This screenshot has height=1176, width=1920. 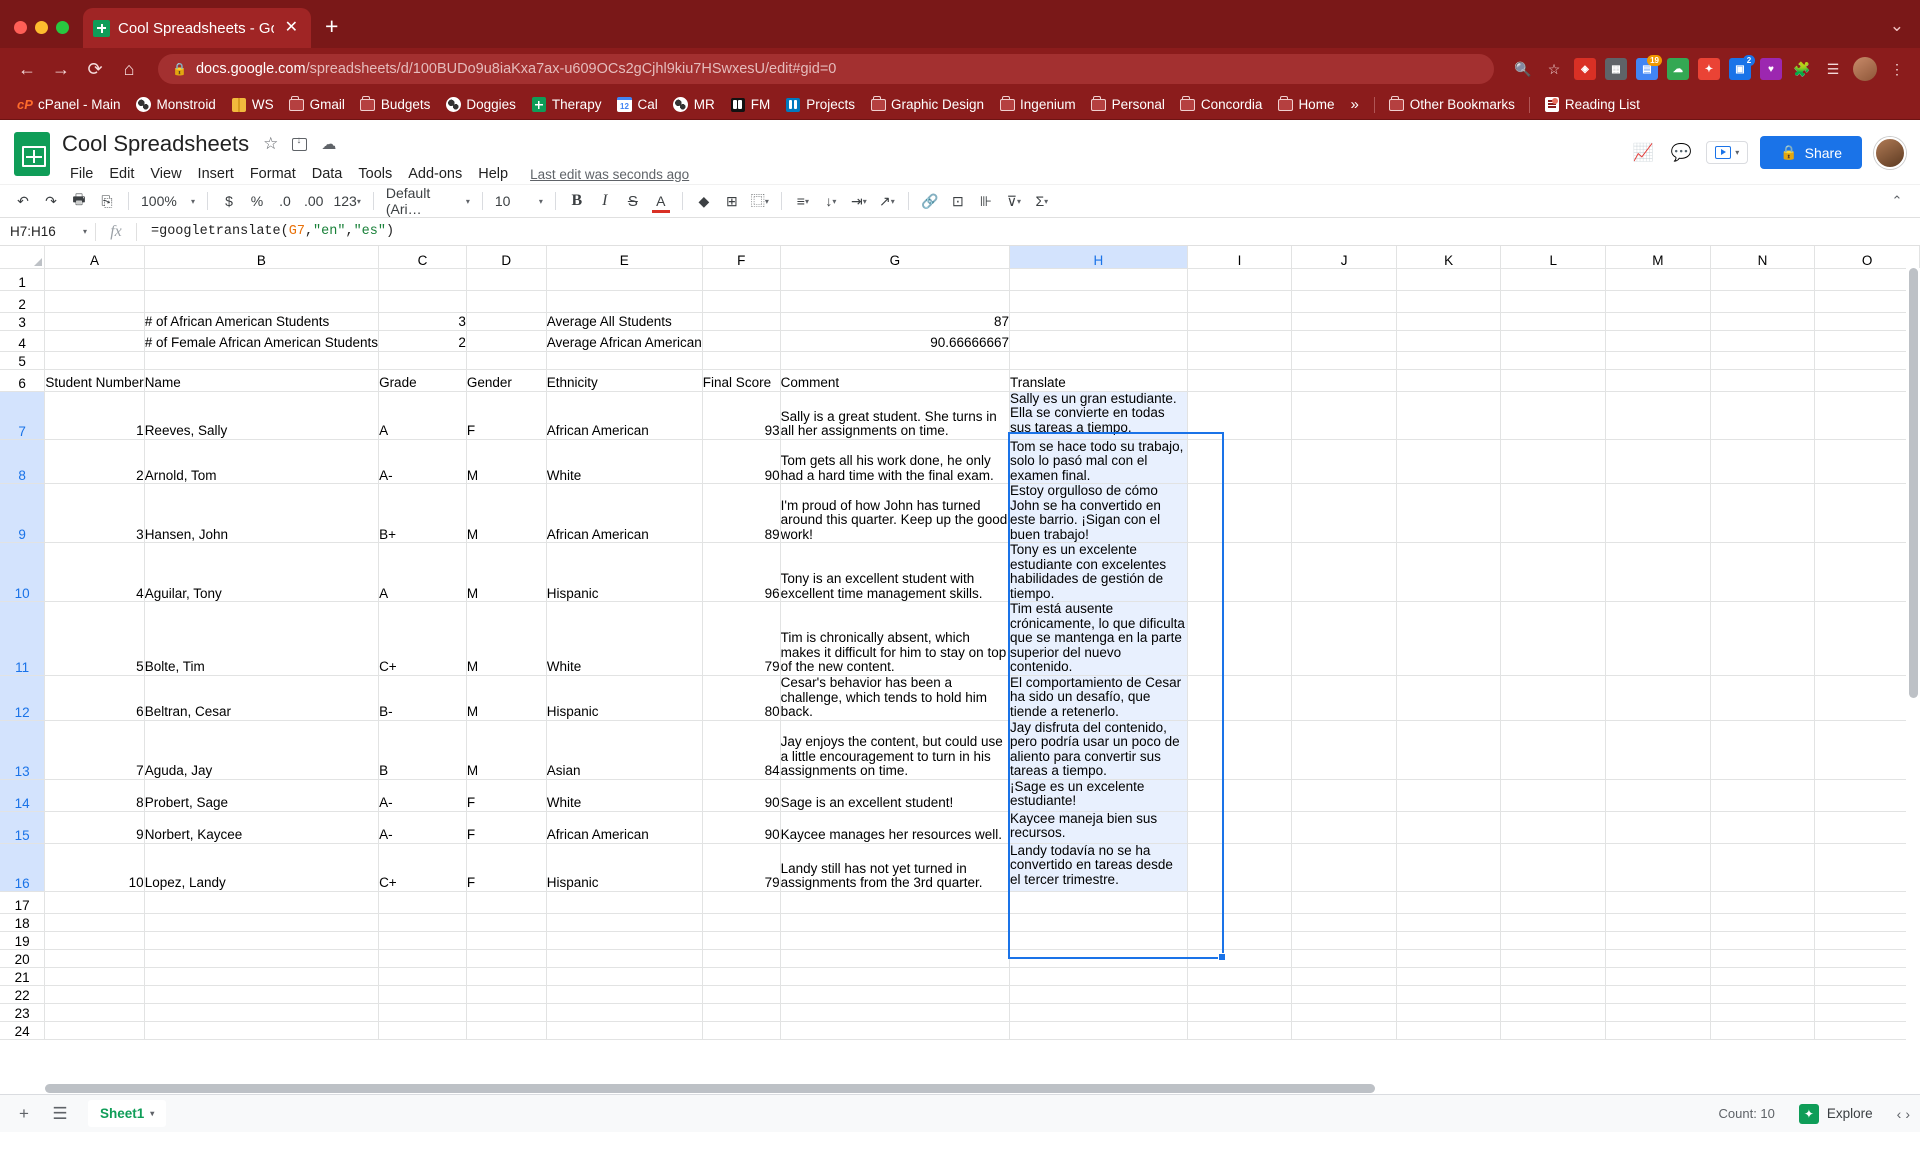 What do you see at coordinates (1553, 976) in the screenshot?
I see `cell-l21` at bounding box center [1553, 976].